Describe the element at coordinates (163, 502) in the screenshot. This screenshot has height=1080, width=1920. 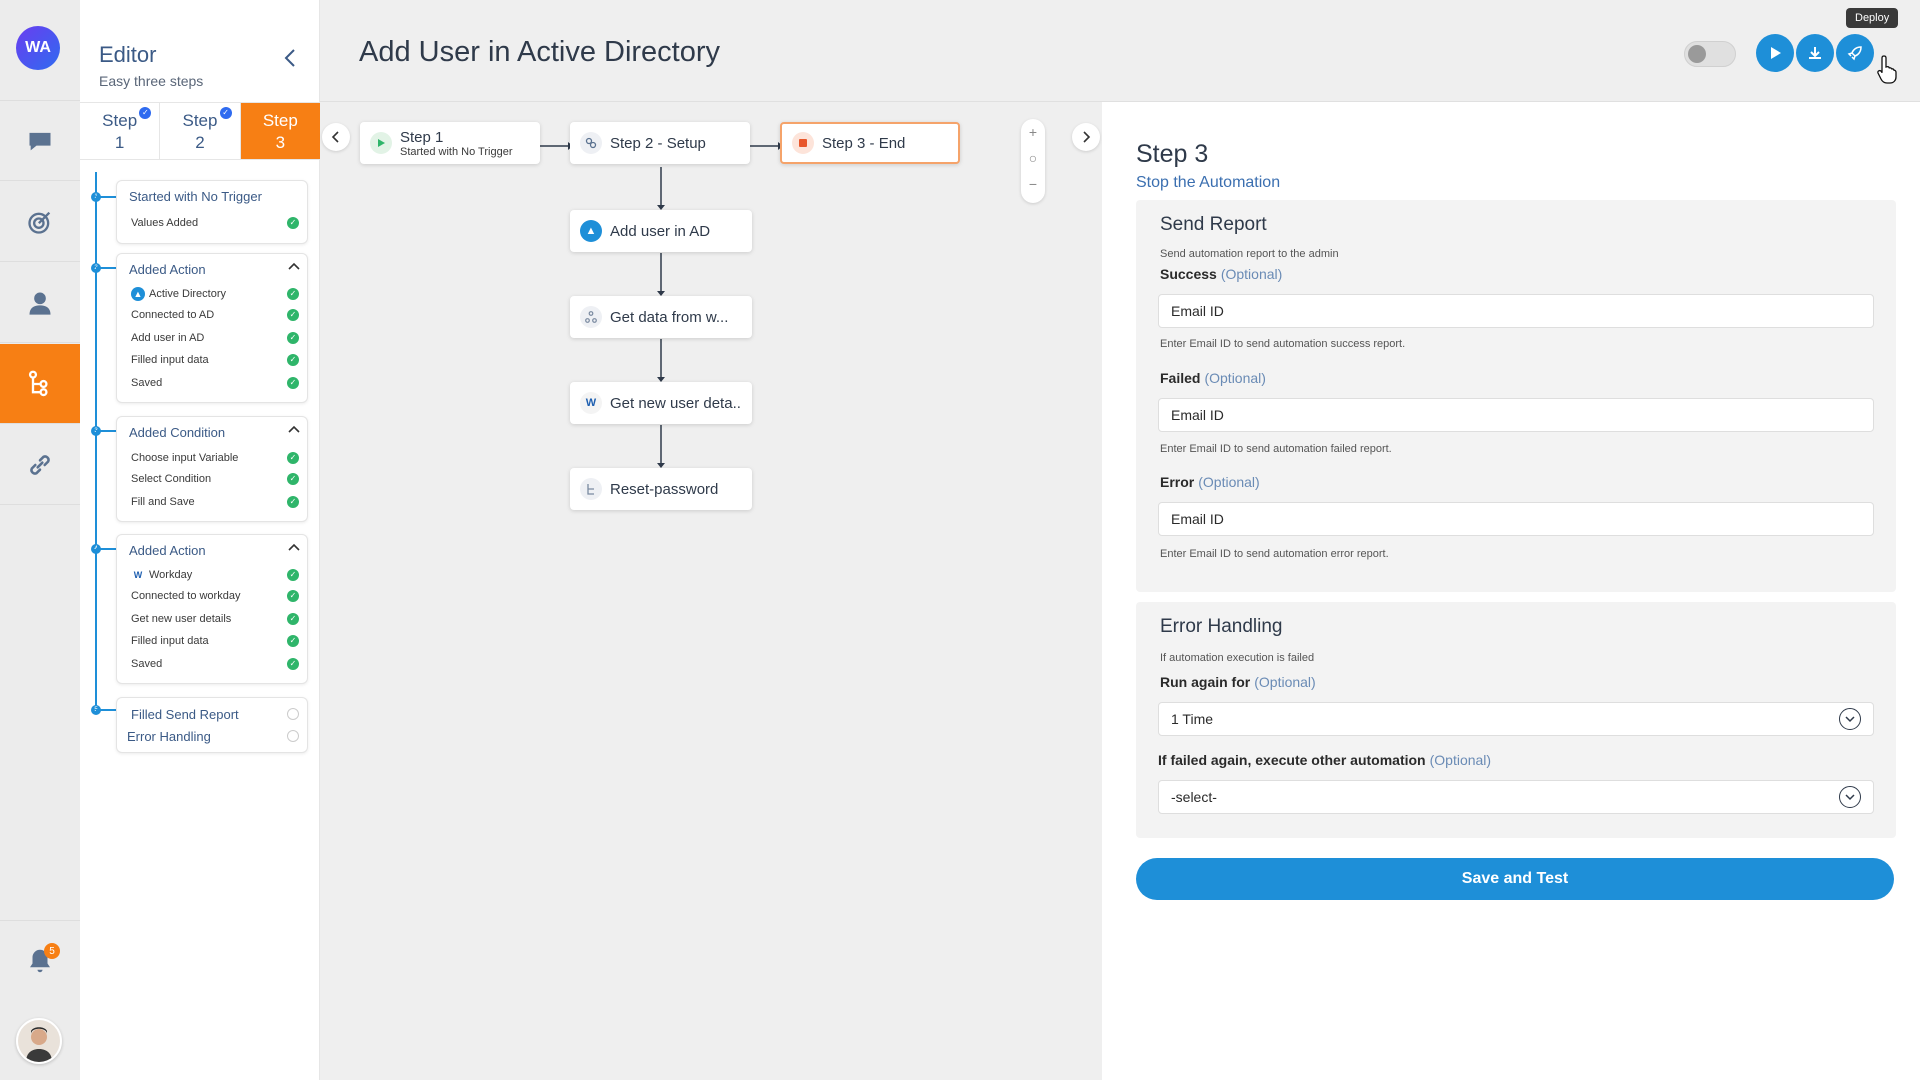
I see `row-label: Fill and Save` at that location.